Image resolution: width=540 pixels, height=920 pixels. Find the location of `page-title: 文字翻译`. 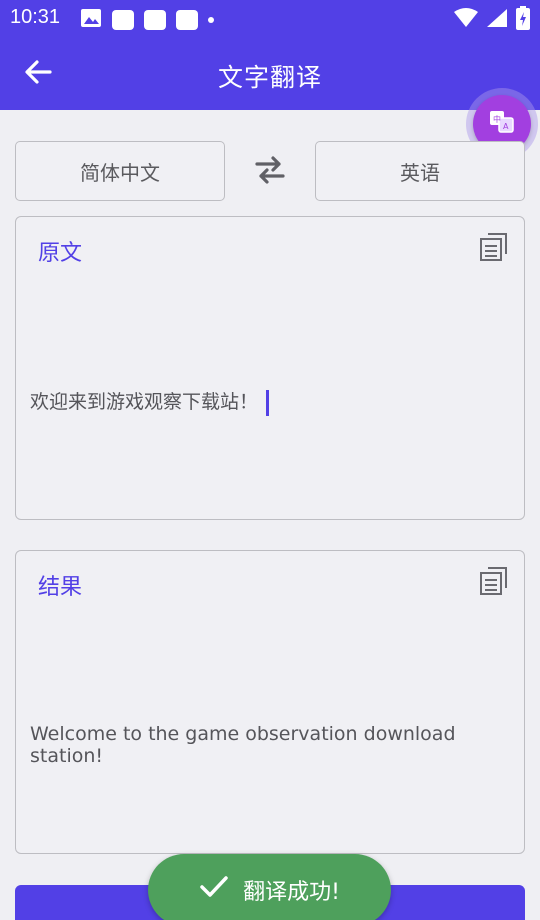

page-title: 文字翻译 is located at coordinates (269, 77).